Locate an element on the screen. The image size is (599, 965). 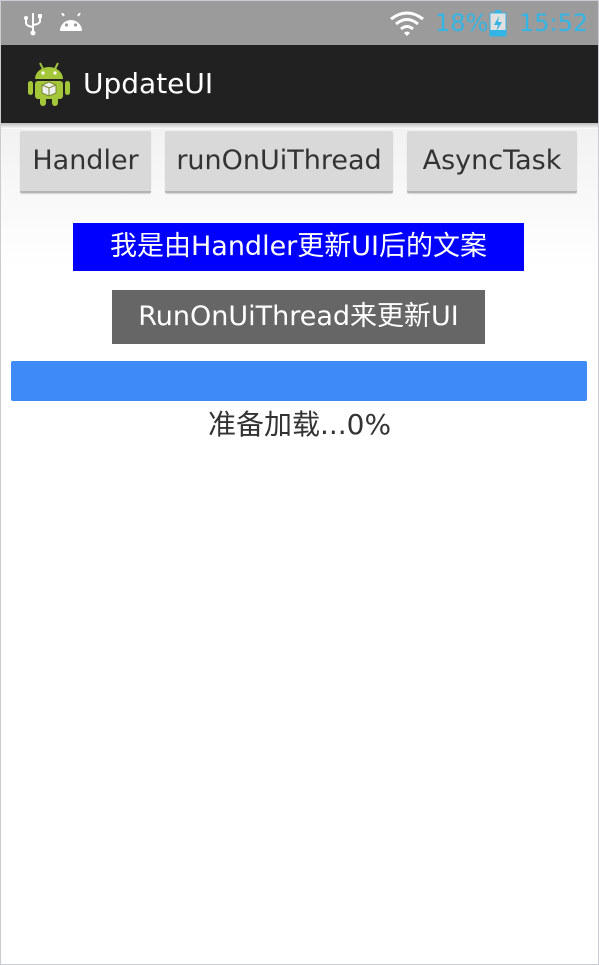
status-bar: 18% 15:52 is located at coordinates (299, 23).